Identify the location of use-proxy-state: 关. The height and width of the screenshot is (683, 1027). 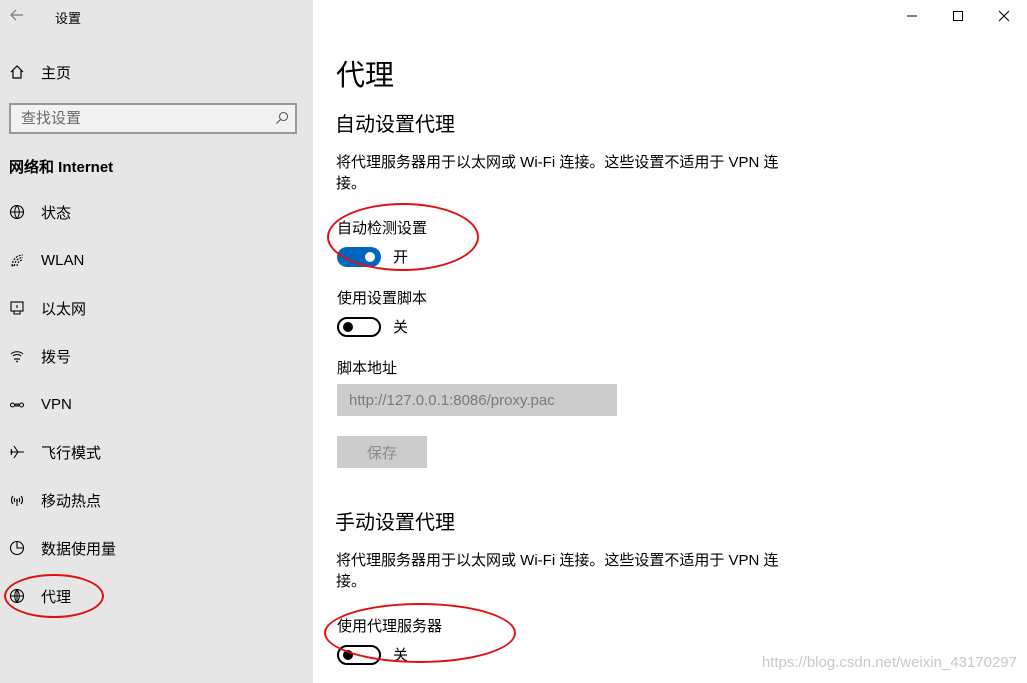
(401, 655).